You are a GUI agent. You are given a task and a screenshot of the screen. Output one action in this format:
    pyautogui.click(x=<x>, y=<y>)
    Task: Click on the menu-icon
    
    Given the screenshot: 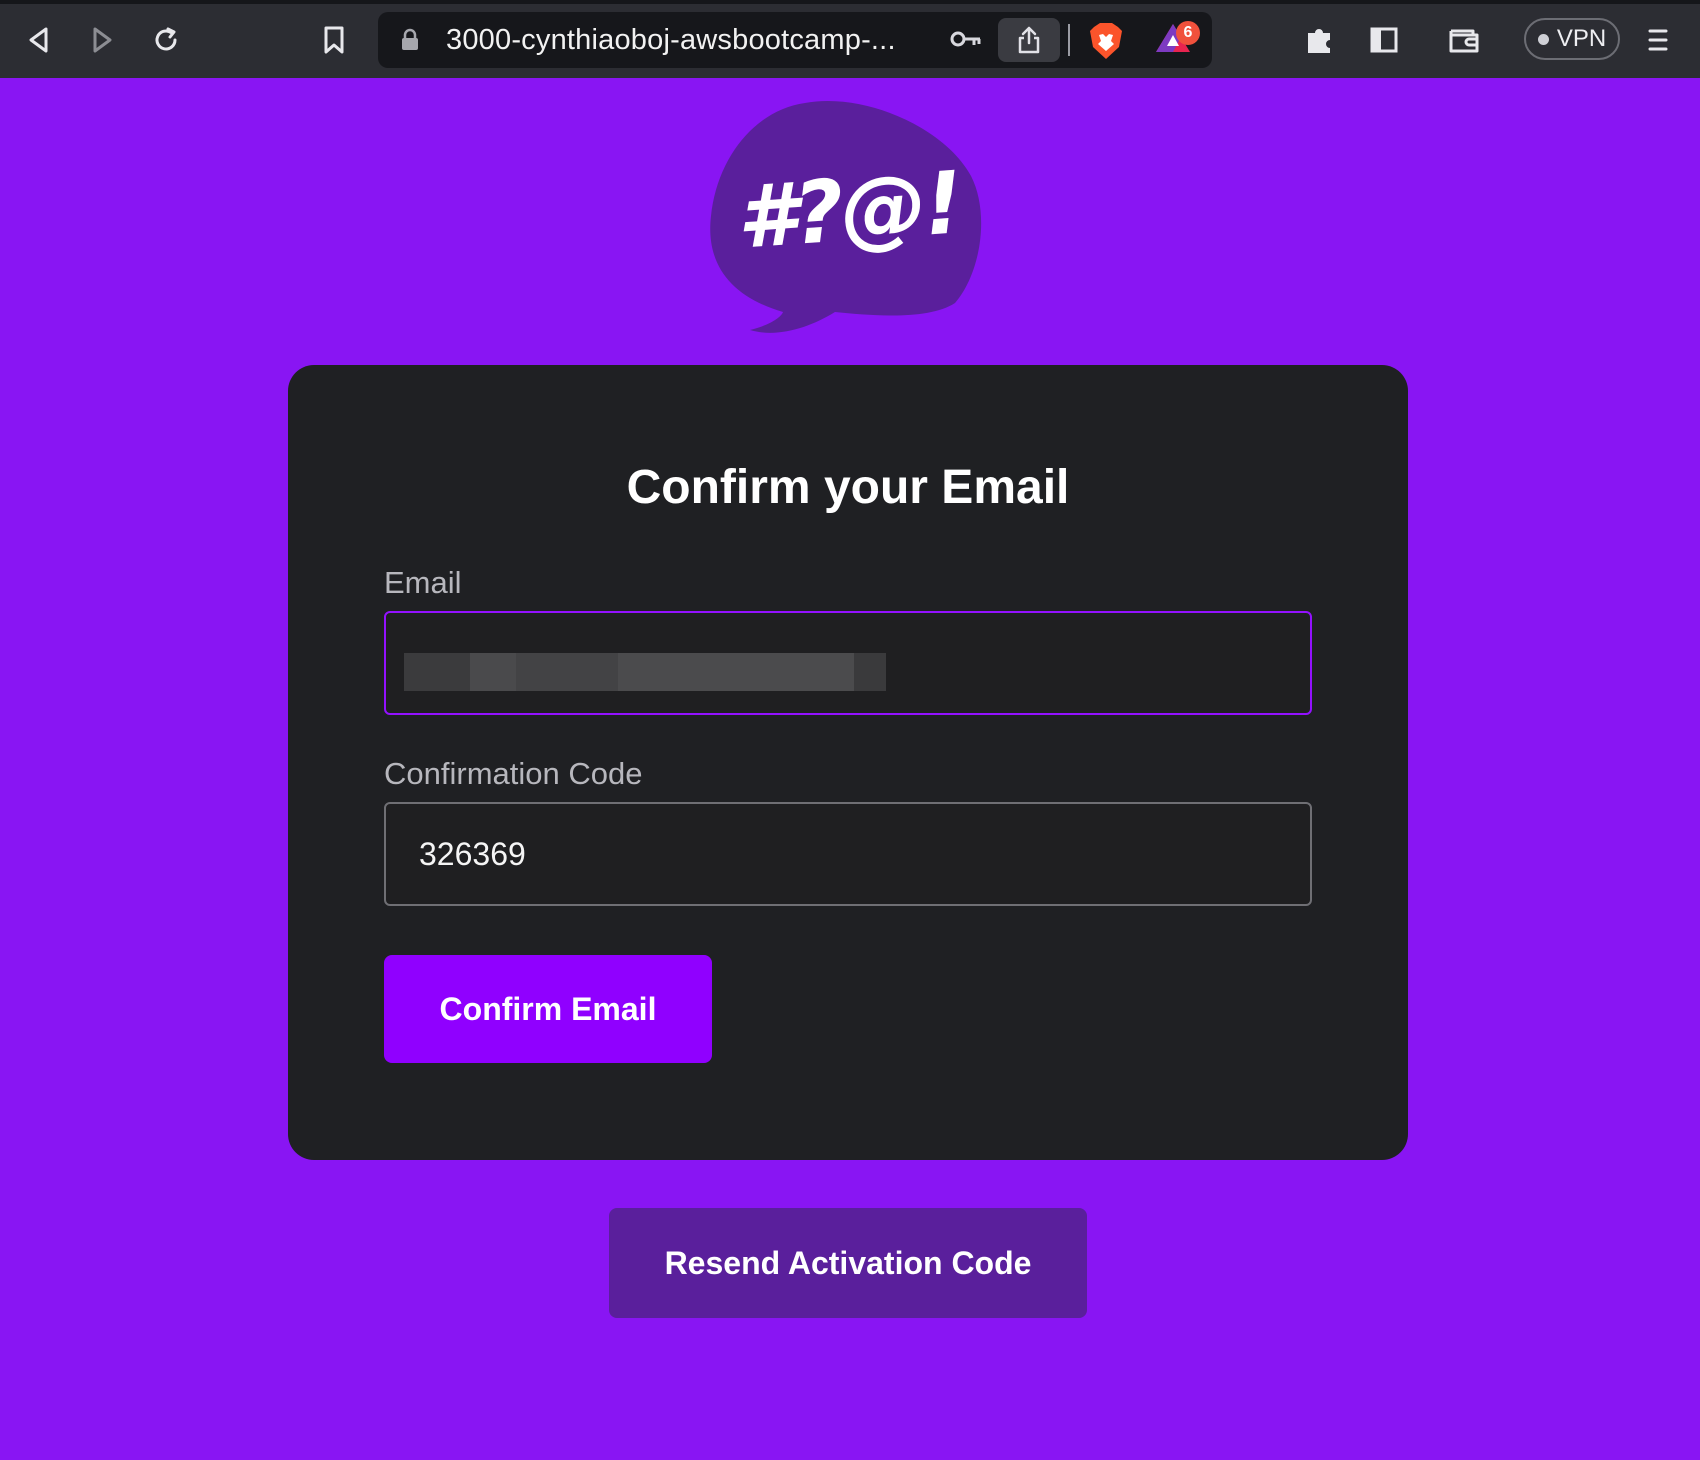 What is the action you would take?
    pyautogui.click(x=1658, y=40)
    